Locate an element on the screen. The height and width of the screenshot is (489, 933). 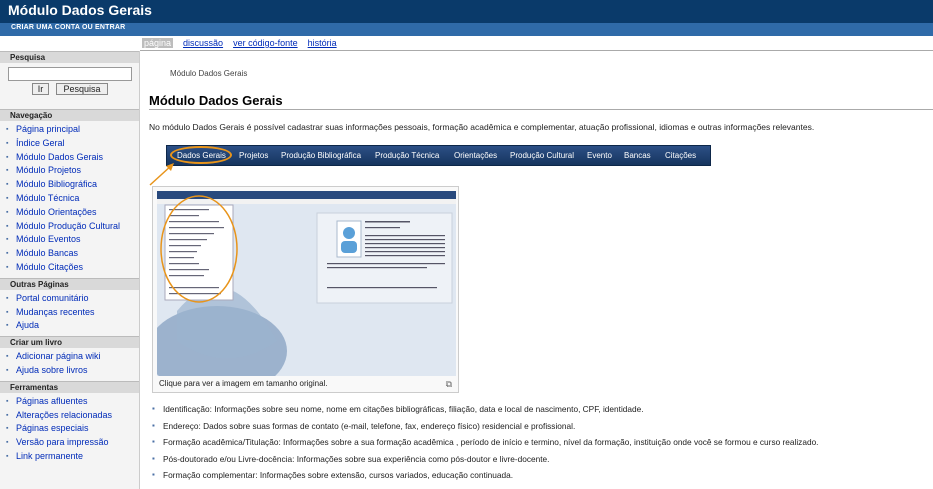
sidebar-item-related-changes: Alterações relacionadas is located at coordinates (69, 416).